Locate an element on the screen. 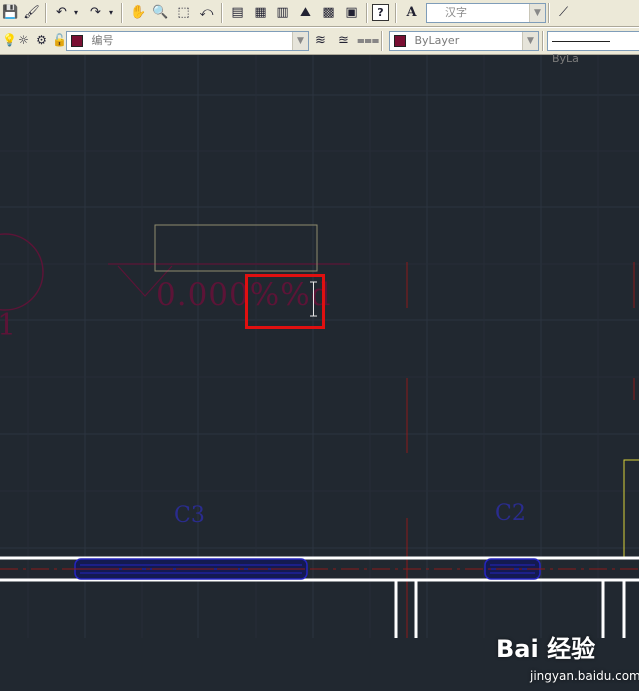  undo-icon: ↶ is located at coordinates (61, 12).